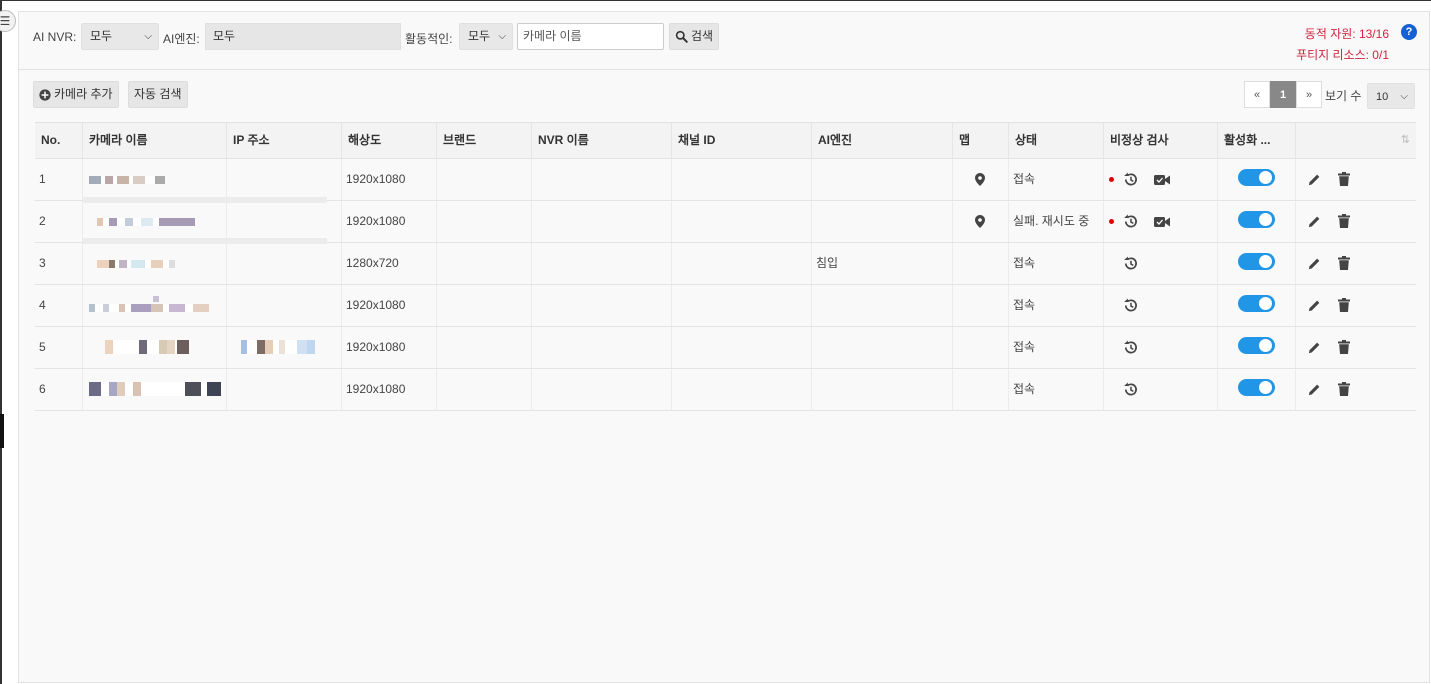  I want to click on col-header-ai-engine: AI엔진, so click(882, 141).